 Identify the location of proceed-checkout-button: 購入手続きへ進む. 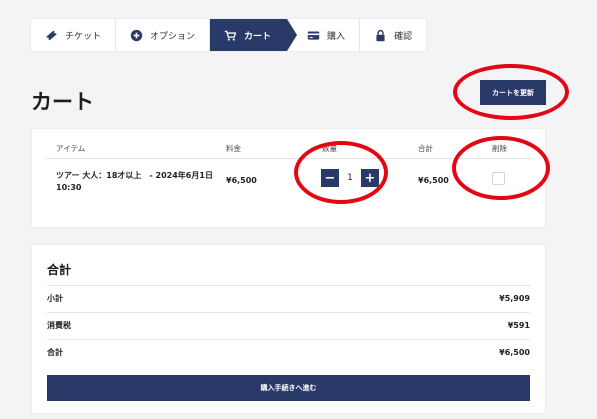
(288, 388).